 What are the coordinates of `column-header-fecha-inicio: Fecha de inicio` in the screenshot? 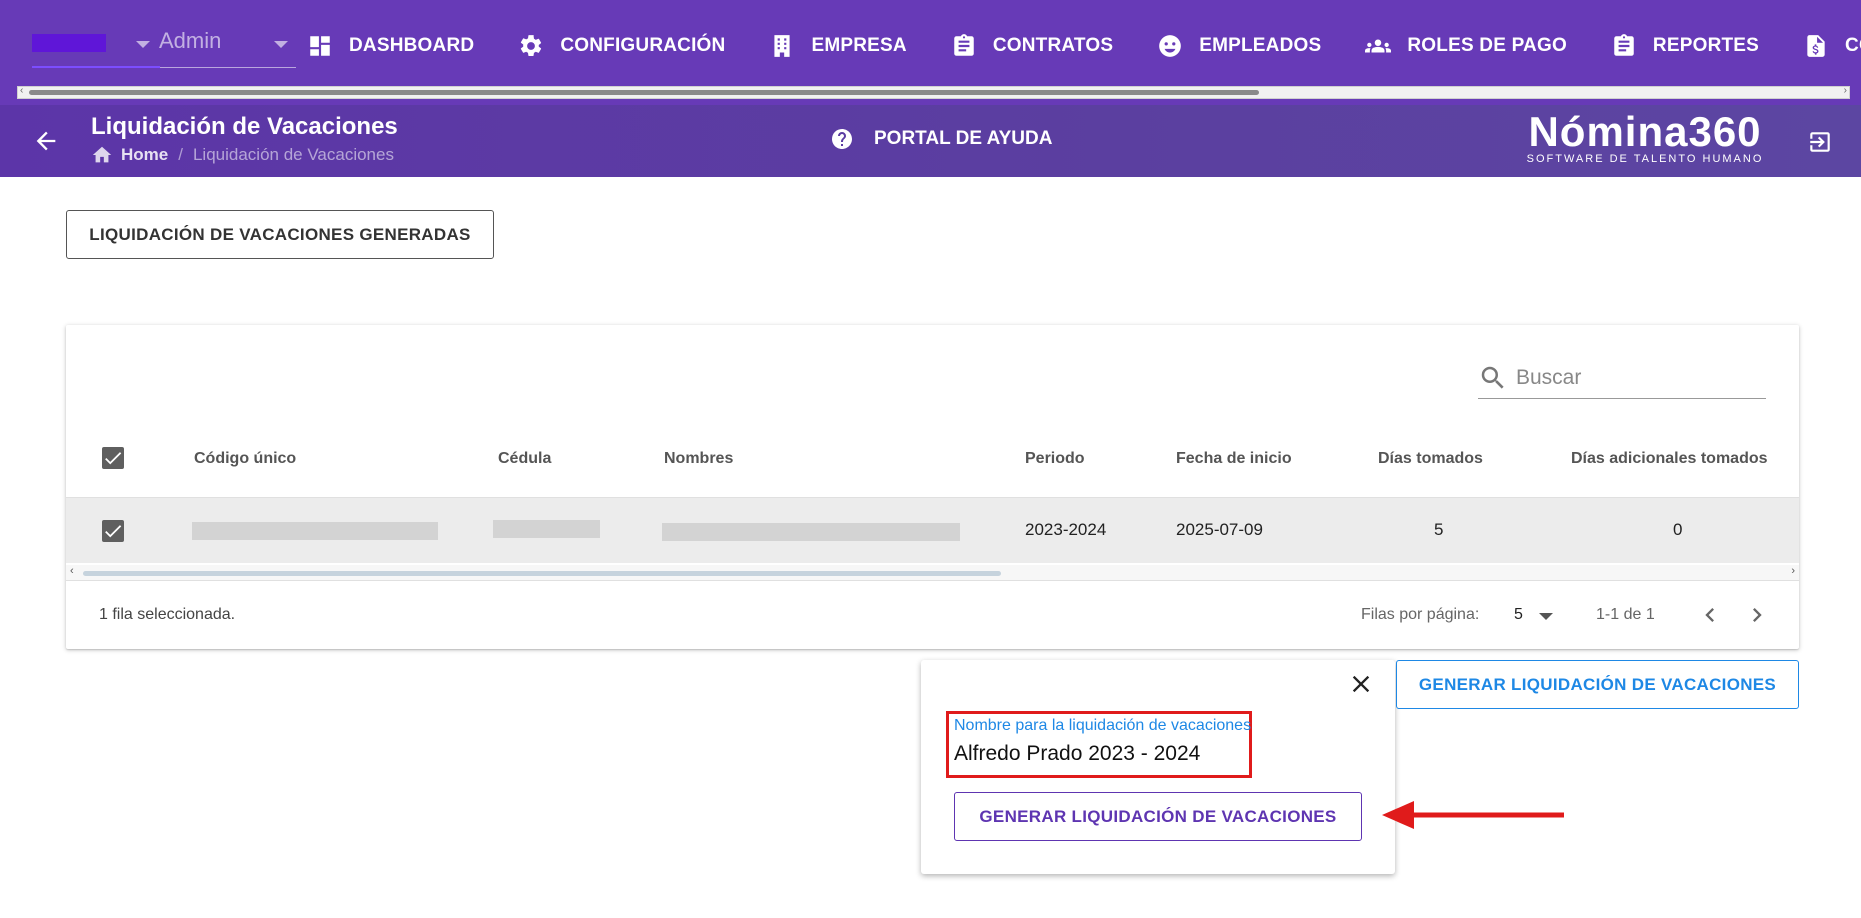 It's located at (1234, 459).